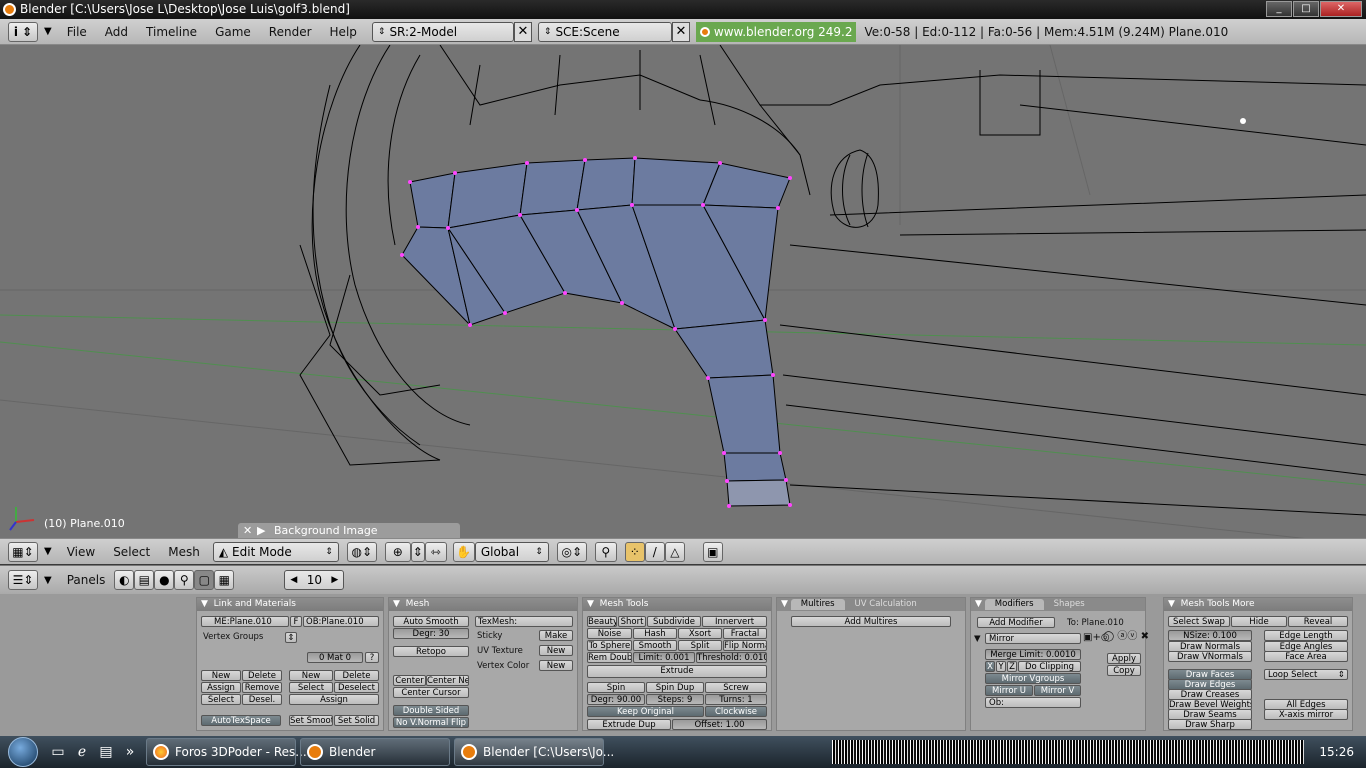 This screenshot has height=768, width=1366. What do you see at coordinates (81, 552) in the screenshot?
I see `menu-view: View` at bounding box center [81, 552].